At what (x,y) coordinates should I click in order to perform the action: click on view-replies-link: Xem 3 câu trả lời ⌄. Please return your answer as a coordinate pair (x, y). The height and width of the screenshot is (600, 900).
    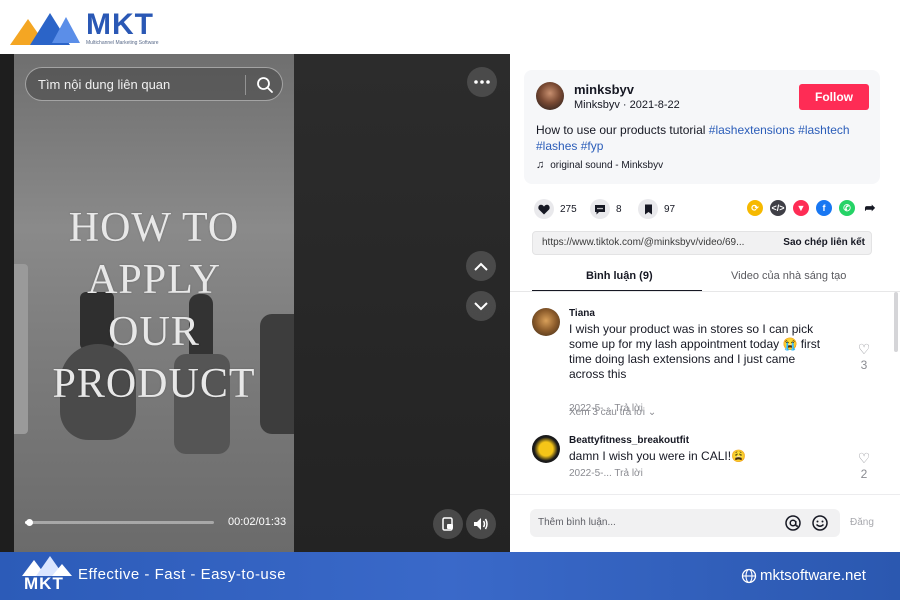
    Looking at the image, I should click on (612, 412).